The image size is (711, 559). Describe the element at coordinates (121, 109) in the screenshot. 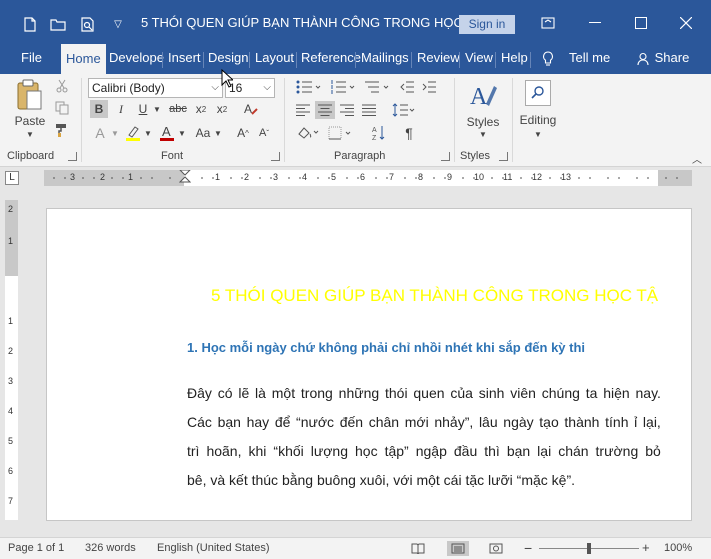

I see `italic-button: I` at that location.